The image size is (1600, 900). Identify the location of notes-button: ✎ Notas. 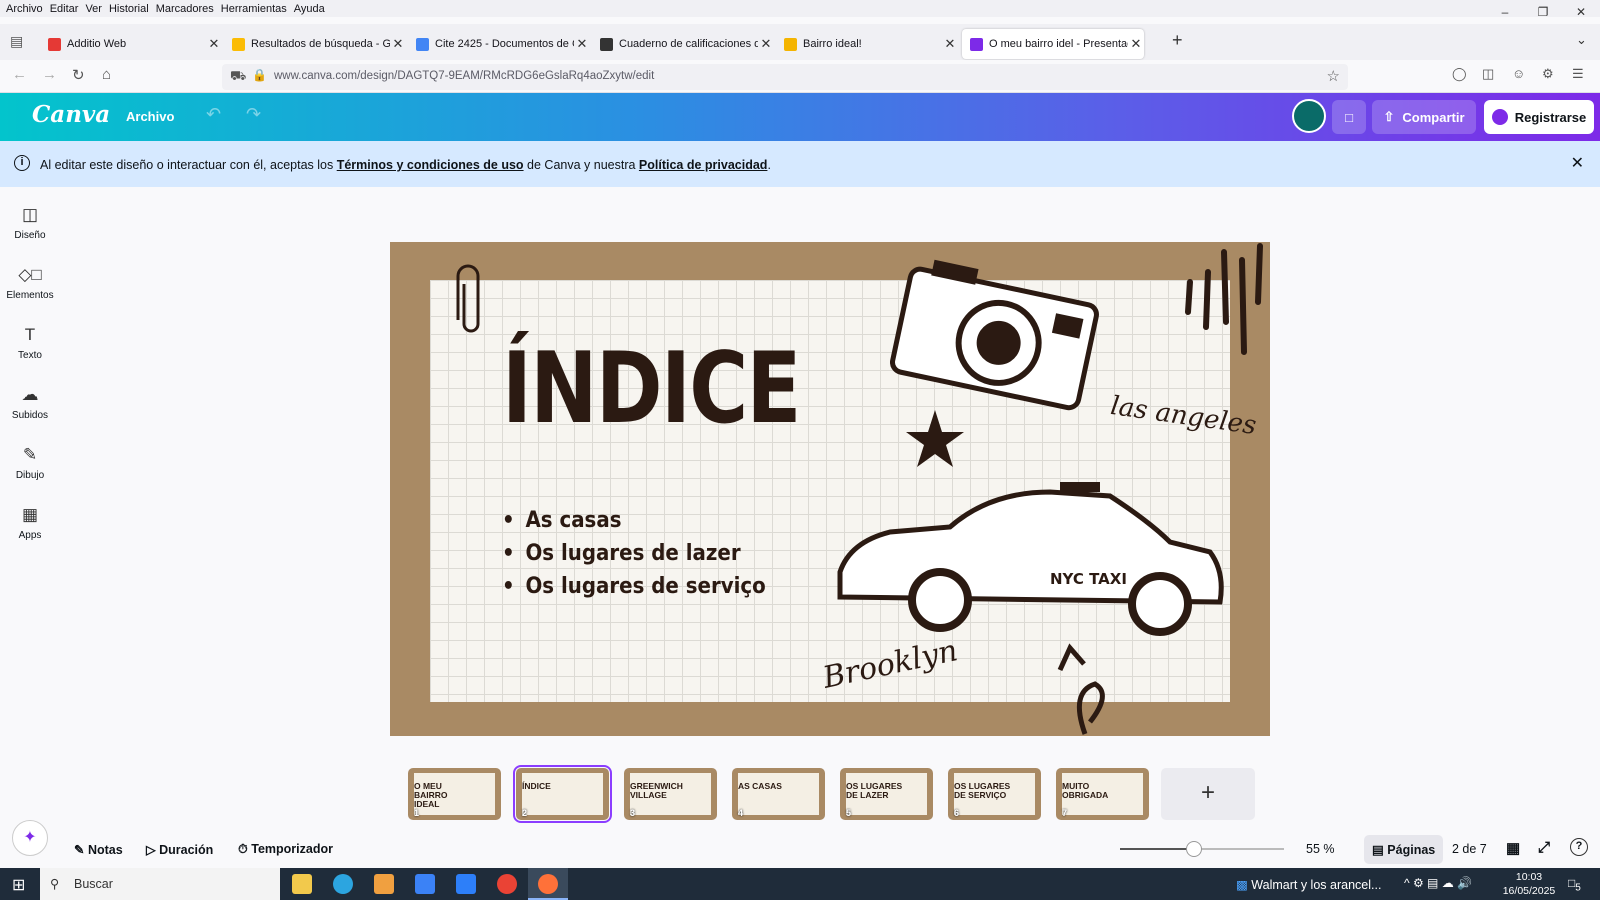
(98, 849).